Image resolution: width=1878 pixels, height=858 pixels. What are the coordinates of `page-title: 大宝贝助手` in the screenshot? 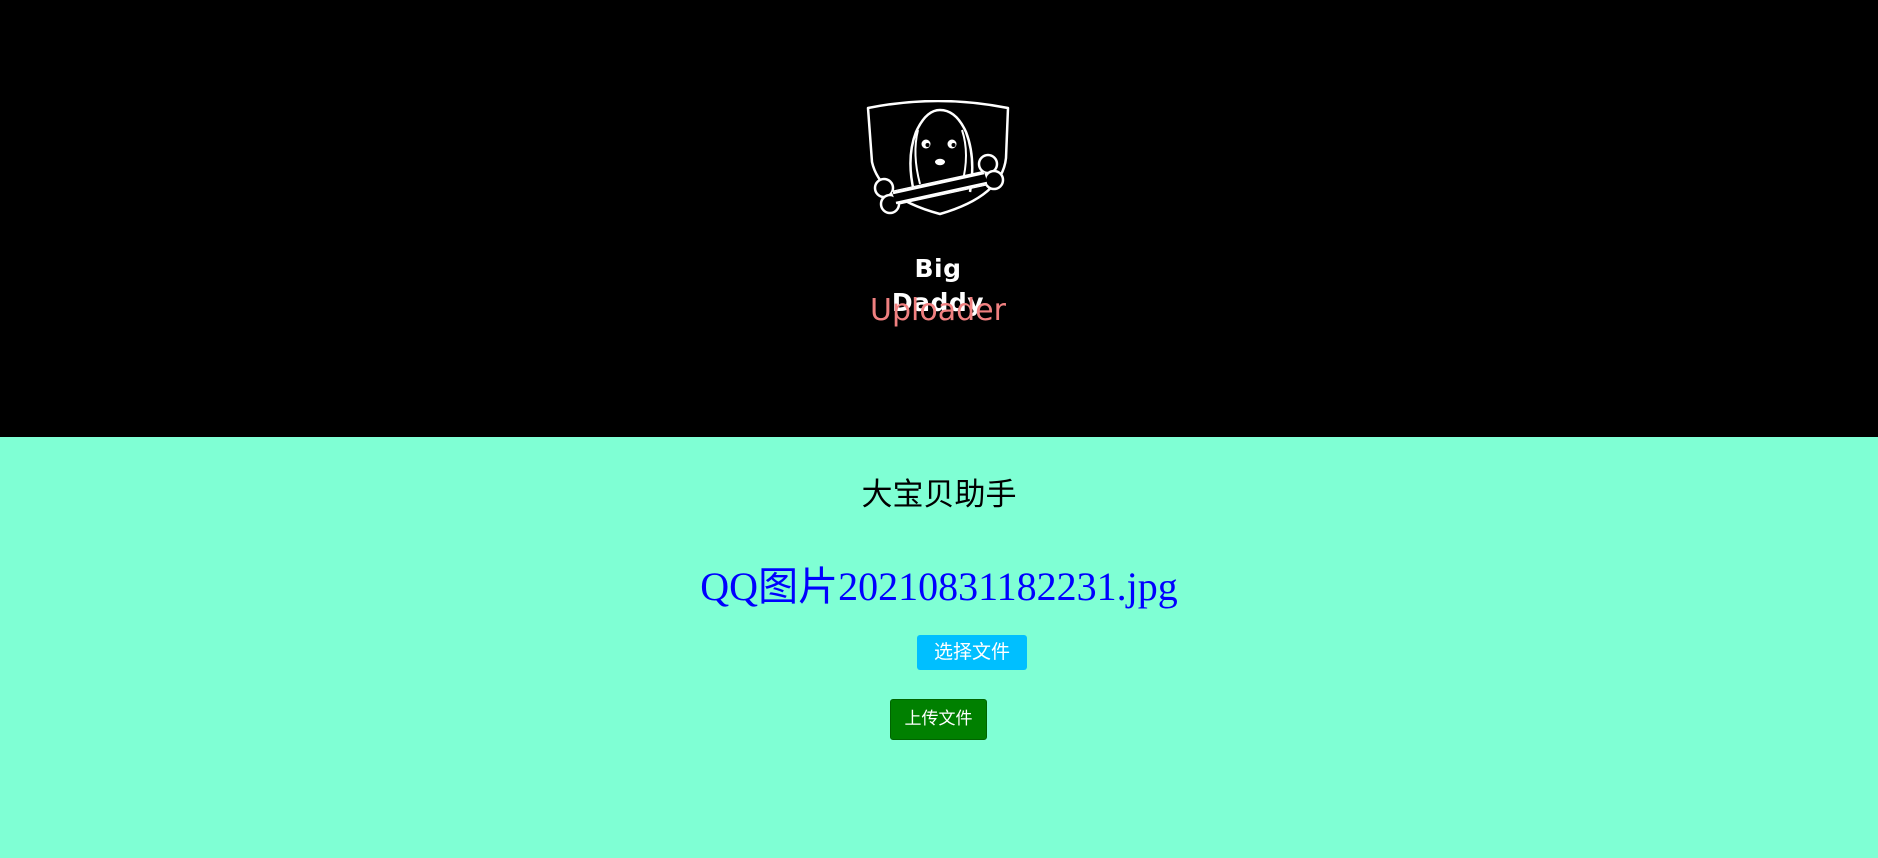 It's located at (939, 495).